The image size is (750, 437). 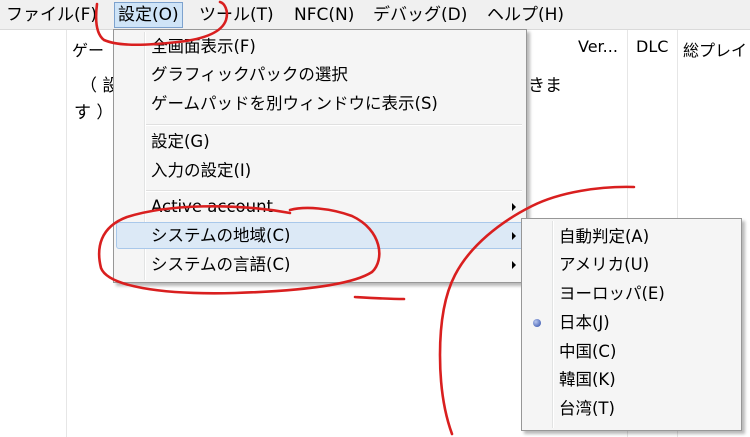 What do you see at coordinates (320, 264) in the screenshot?
I see `menu-item-system-language: システムの言語(C)` at bounding box center [320, 264].